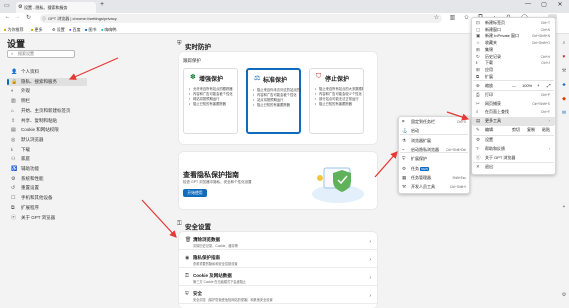  I want to click on sidebar-item: ◐ 外观, so click(47, 91).